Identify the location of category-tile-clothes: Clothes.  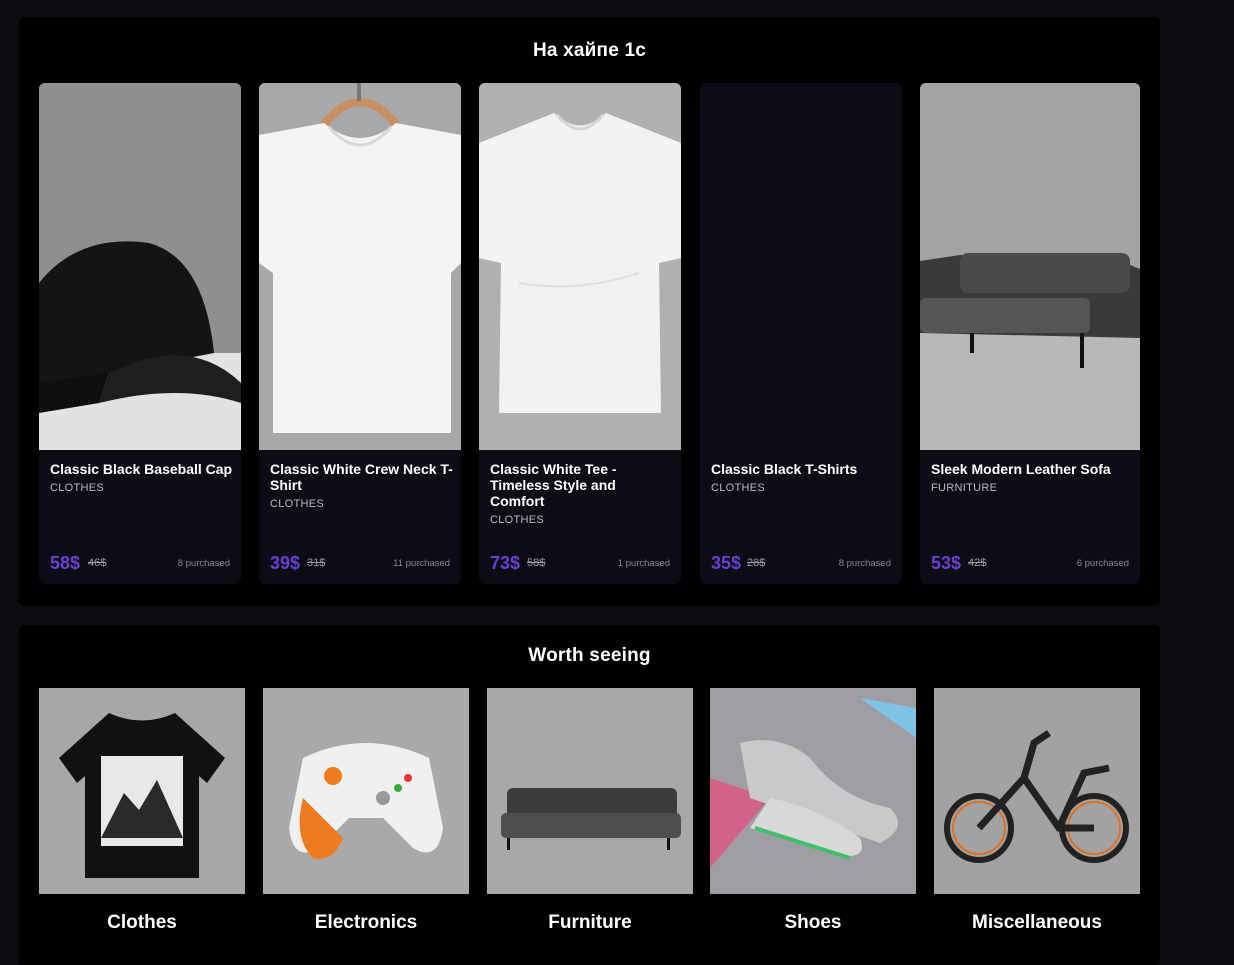
(142, 811).